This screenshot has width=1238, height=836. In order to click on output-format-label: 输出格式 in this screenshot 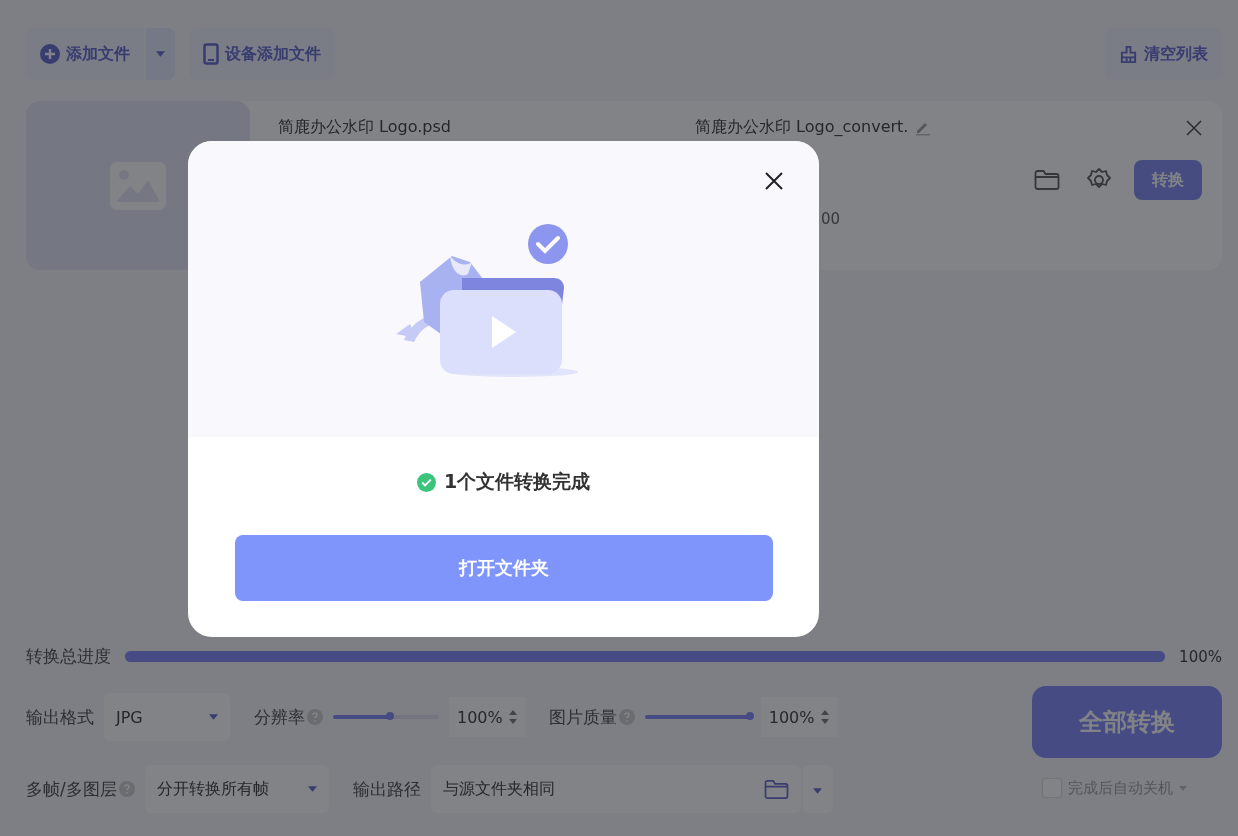, I will do `click(60, 717)`.